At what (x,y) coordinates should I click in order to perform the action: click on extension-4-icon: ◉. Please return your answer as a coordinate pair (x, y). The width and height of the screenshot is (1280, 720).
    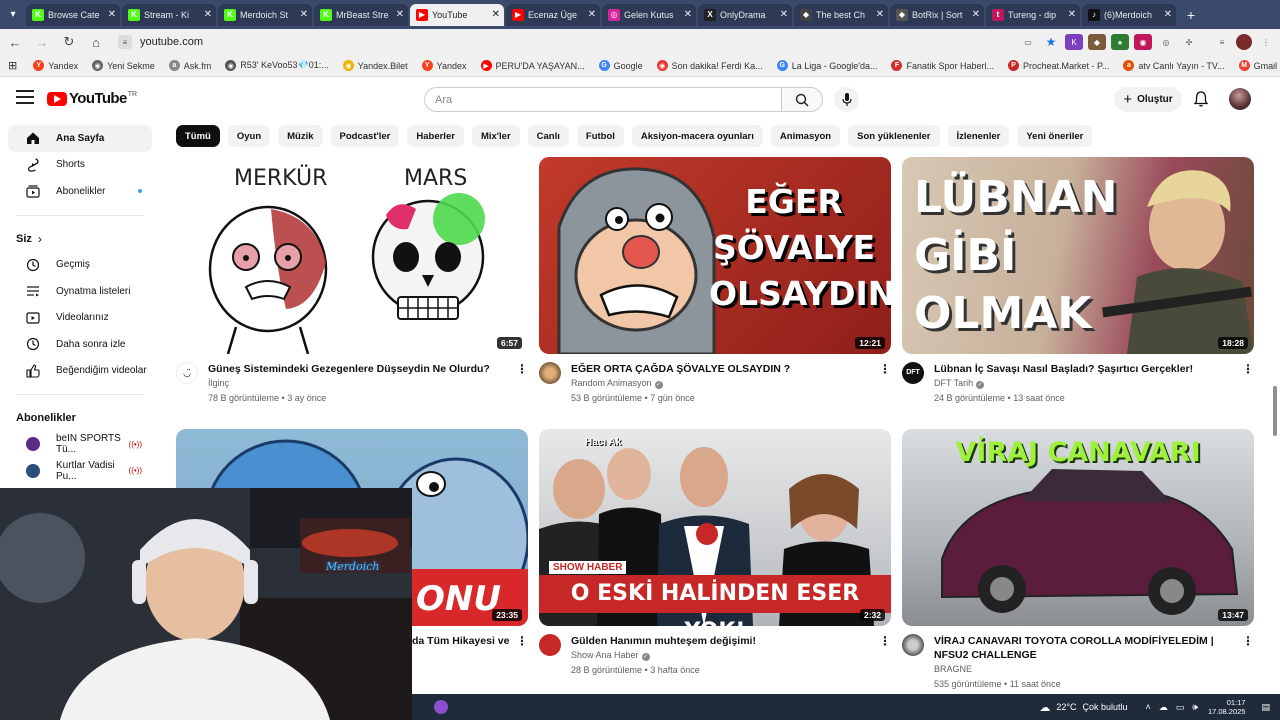
    Looking at the image, I should click on (1143, 42).